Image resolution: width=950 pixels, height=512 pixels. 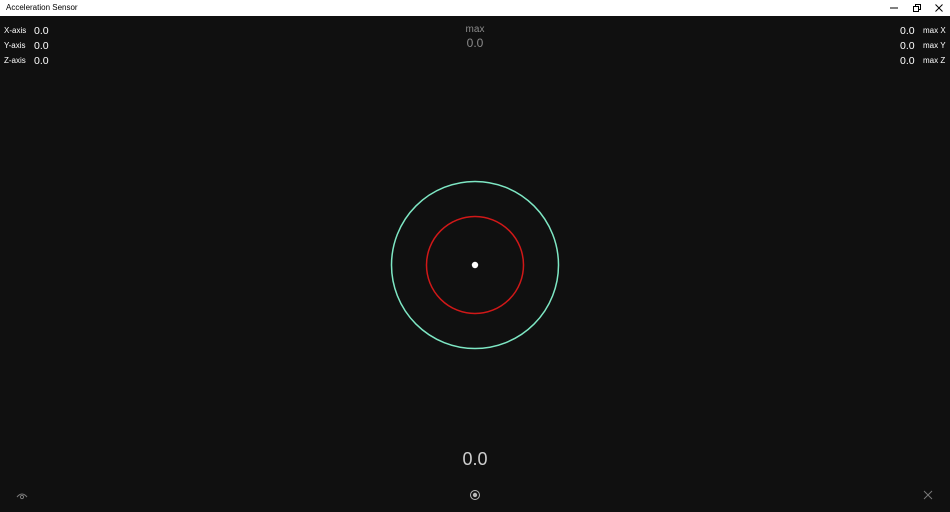 What do you see at coordinates (475, 8) in the screenshot?
I see `title-bar: Acceleration Sensor` at bounding box center [475, 8].